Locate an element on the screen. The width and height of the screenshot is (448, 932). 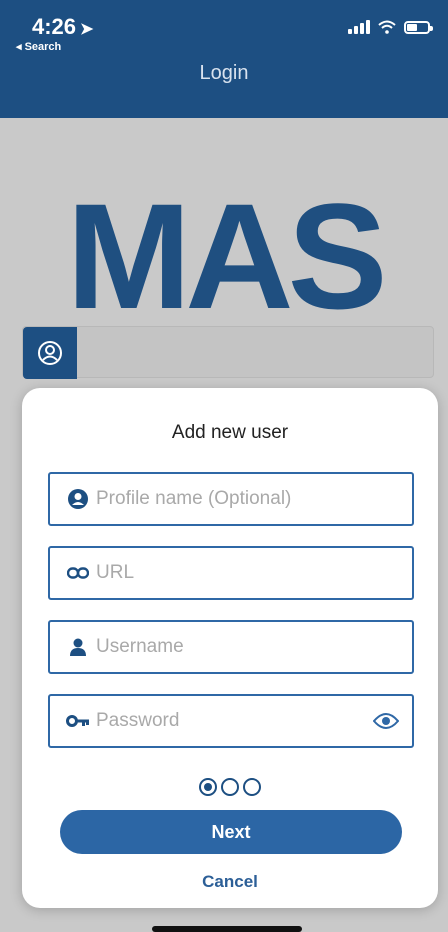
url-input is located at coordinates (254, 573).